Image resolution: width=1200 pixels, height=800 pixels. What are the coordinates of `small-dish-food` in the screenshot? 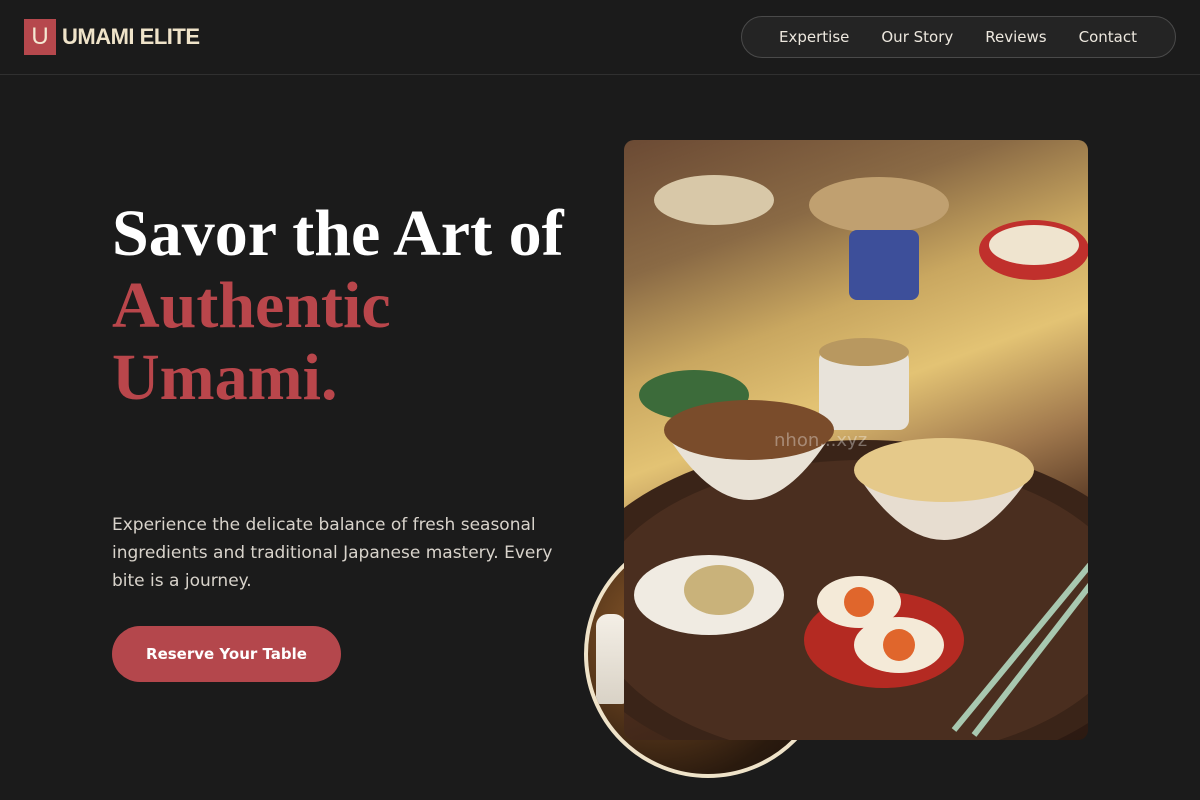 It's located at (719, 590).